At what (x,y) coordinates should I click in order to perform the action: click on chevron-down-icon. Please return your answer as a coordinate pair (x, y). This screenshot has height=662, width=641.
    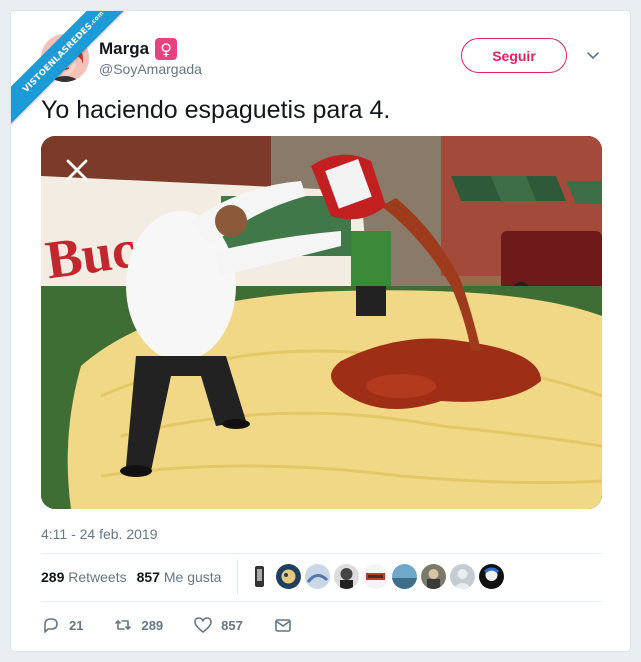
    Looking at the image, I should click on (593, 55).